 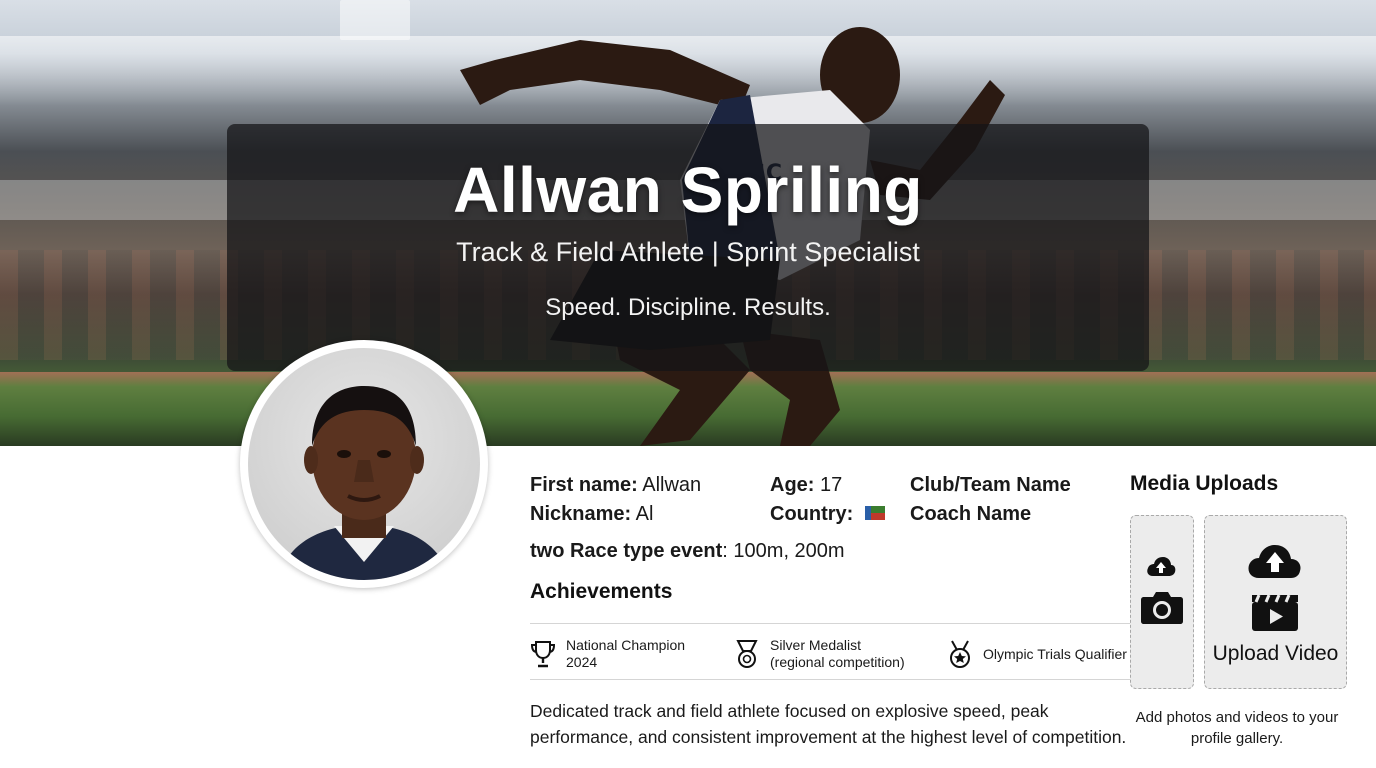 I want to click on country-flag-icon, so click(x=874, y=512).